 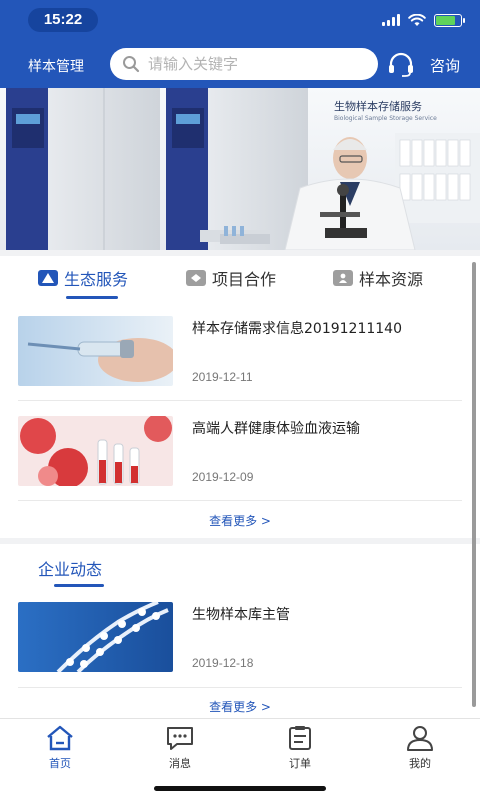 I want to click on tab-label: 样本资源, so click(x=391, y=279).